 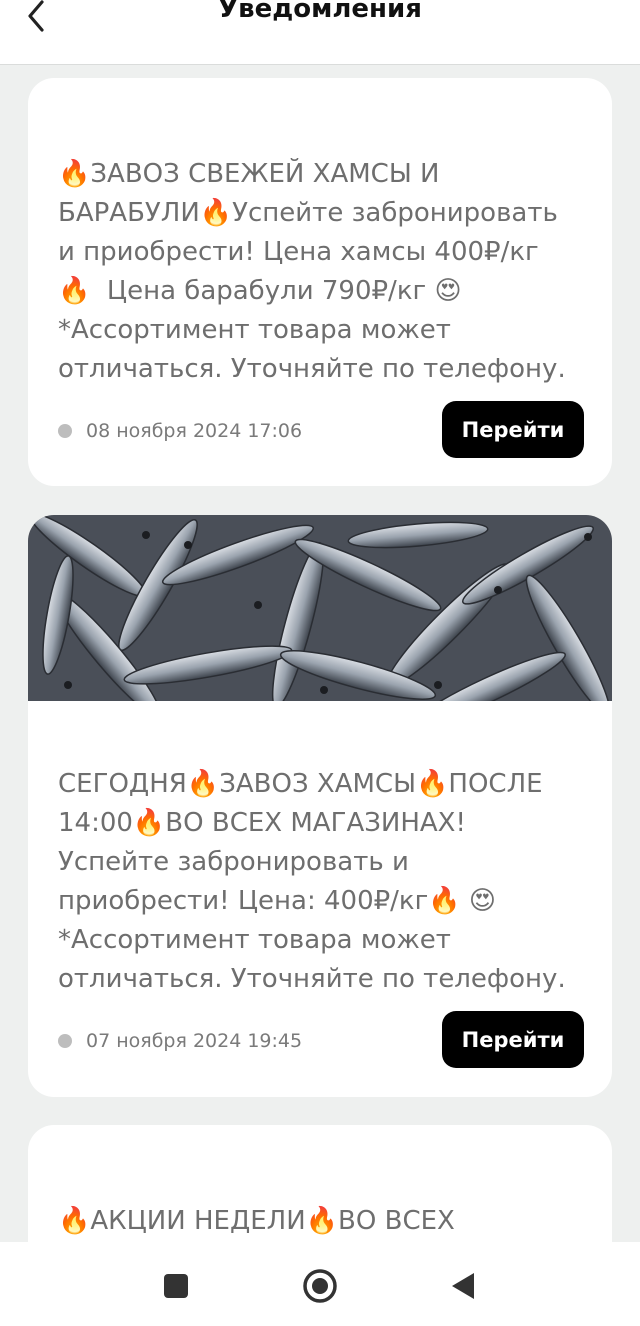 I want to click on notification-meta: 07 ноября 2024 19:45, so click(x=180, y=1041).